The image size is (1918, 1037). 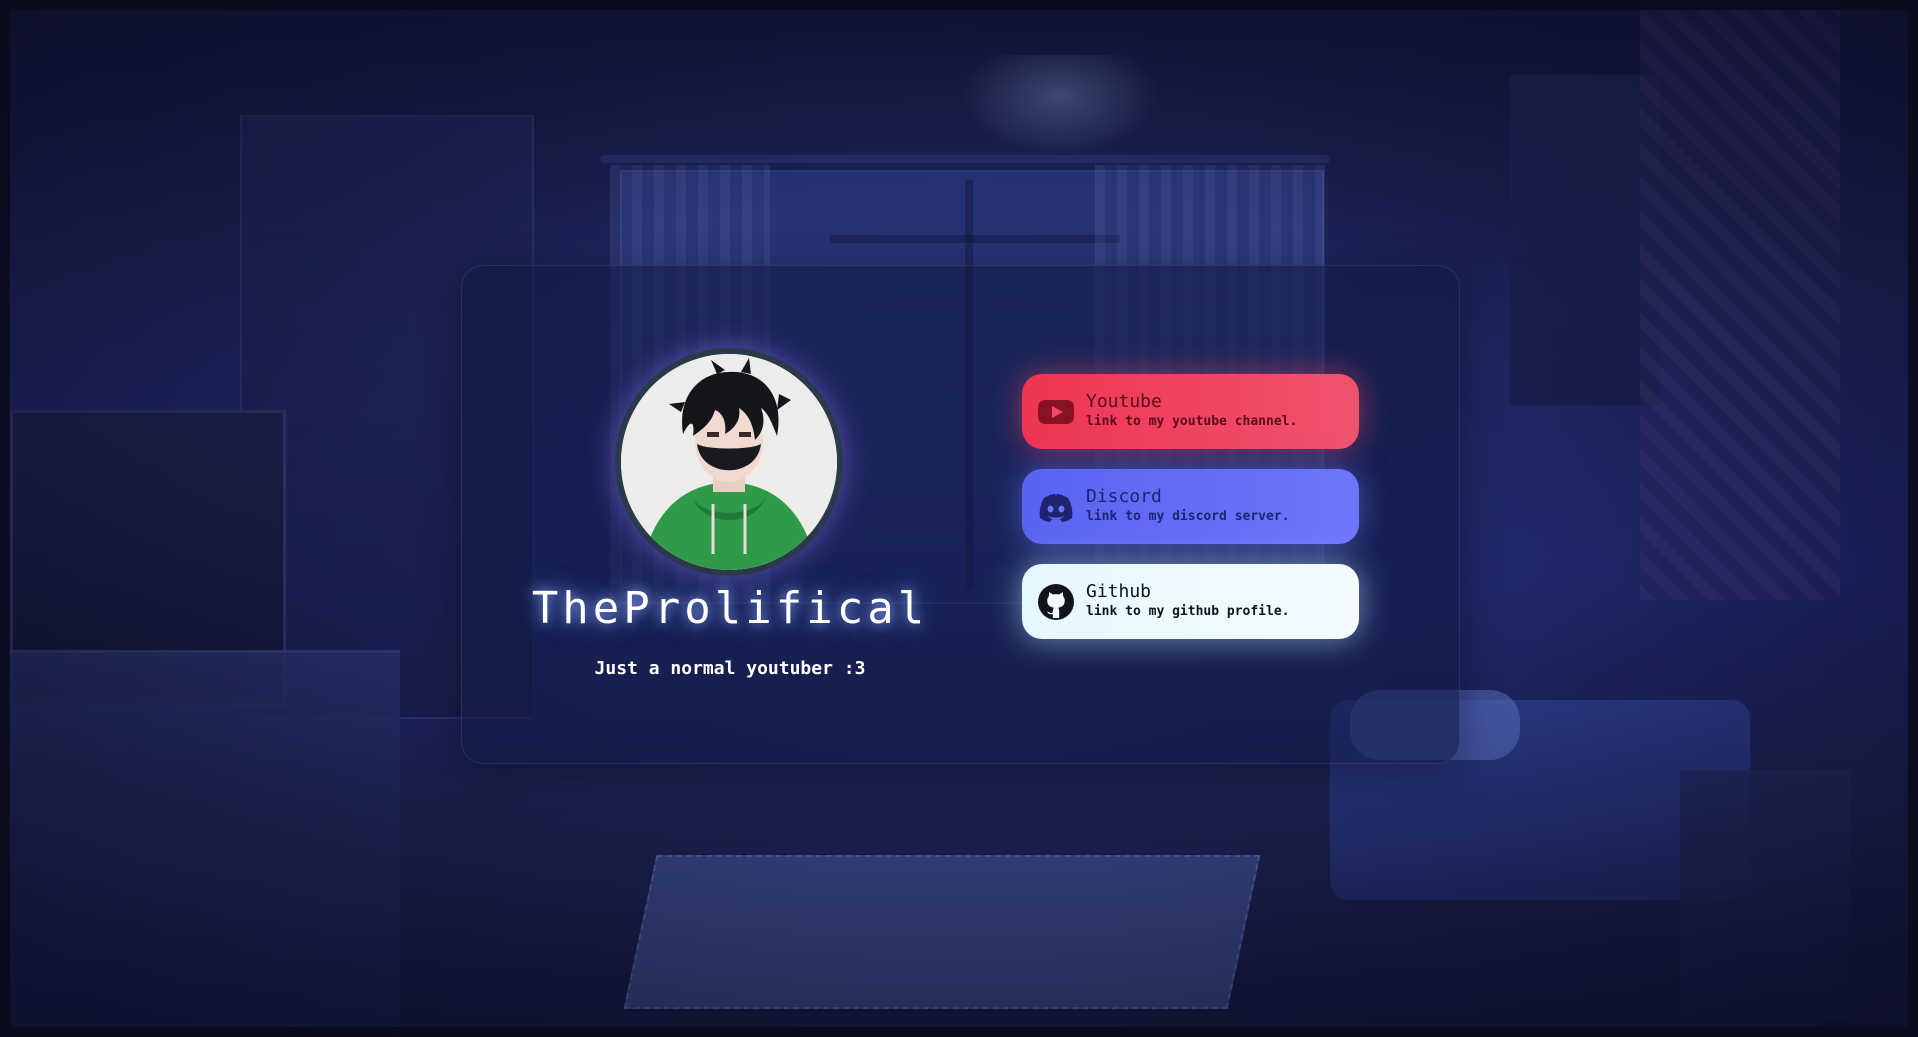 I want to click on github-link-button: Github link to my github profile., so click(x=1190, y=601).